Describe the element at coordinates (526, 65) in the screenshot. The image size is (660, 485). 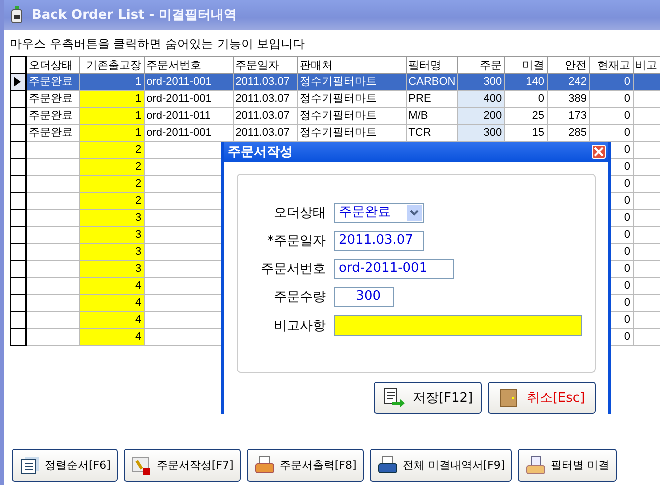
I see `column-header: 미결` at that location.